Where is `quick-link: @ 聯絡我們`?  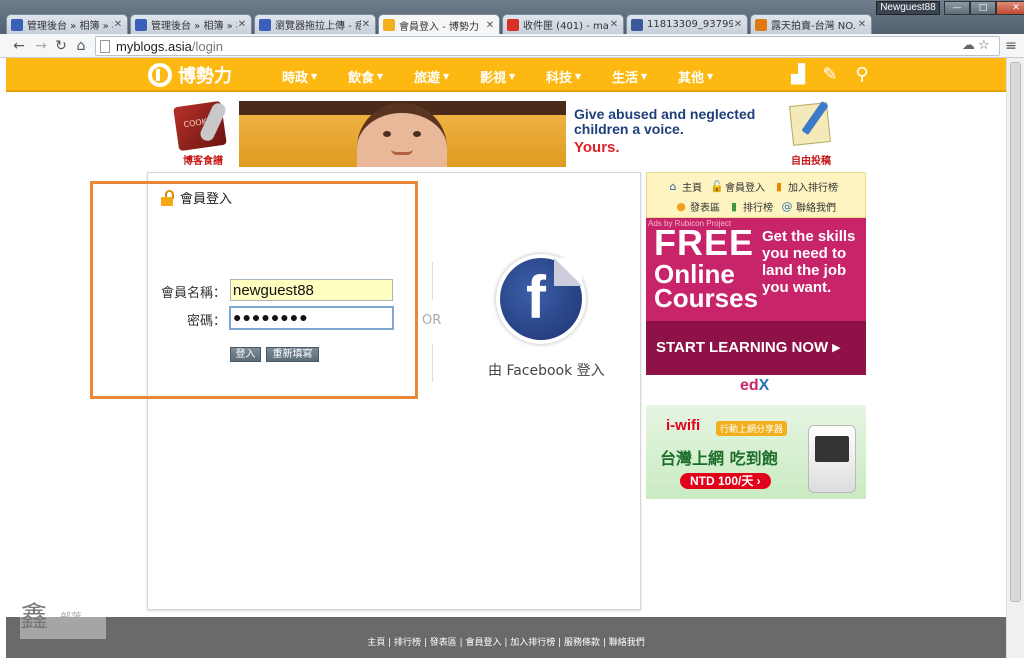 quick-link: @ 聯絡我們 is located at coordinates (809, 206).